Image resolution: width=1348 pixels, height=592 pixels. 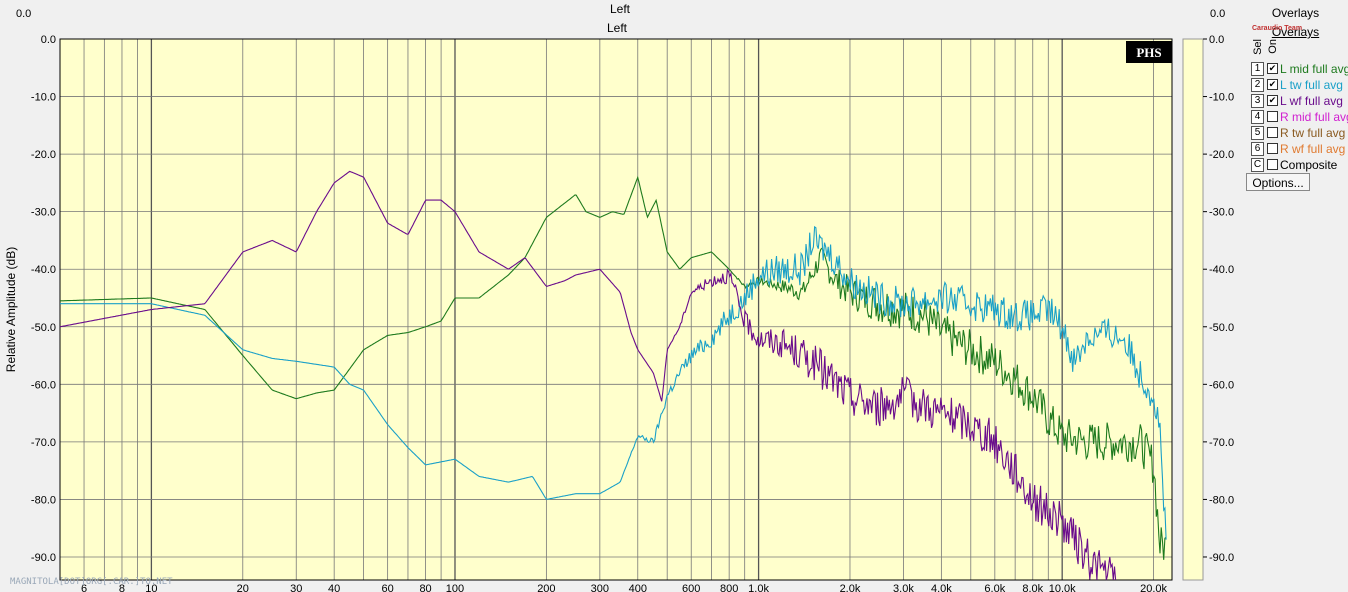 What do you see at coordinates (1311, 100) in the screenshot?
I see `overlay-label: L wf full avg` at bounding box center [1311, 100].